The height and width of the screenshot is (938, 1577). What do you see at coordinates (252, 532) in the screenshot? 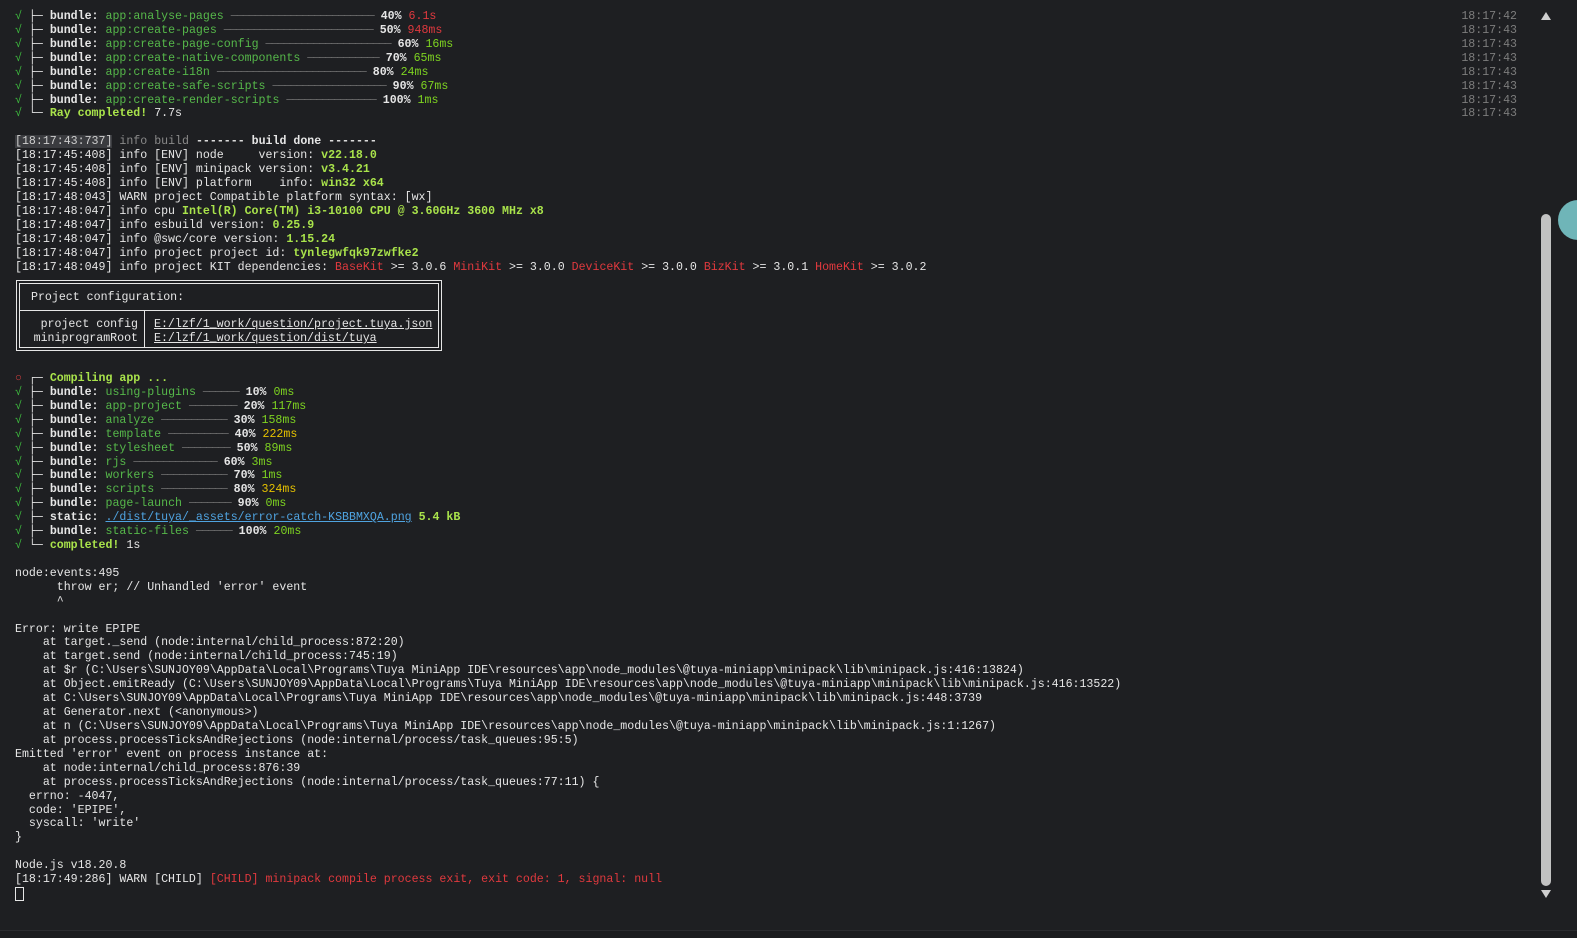
I see `bundle-percent: 100%` at bounding box center [252, 532].